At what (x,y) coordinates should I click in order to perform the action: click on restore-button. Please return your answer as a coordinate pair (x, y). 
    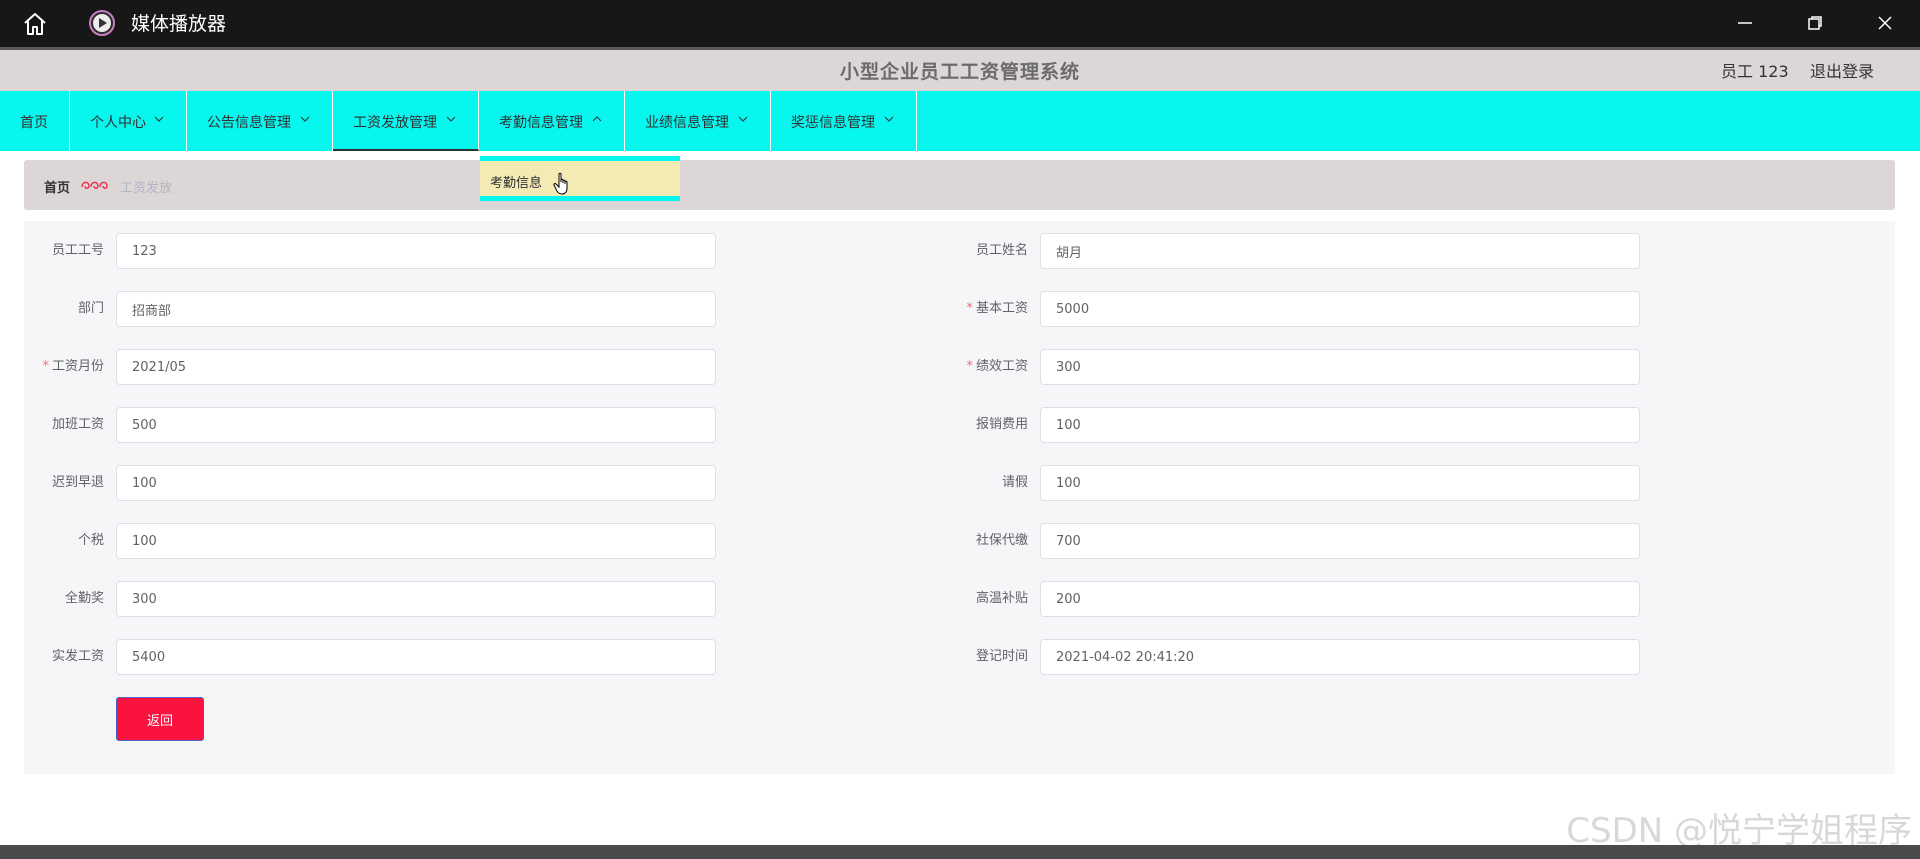
    Looking at the image, I should click on (1815, 23).